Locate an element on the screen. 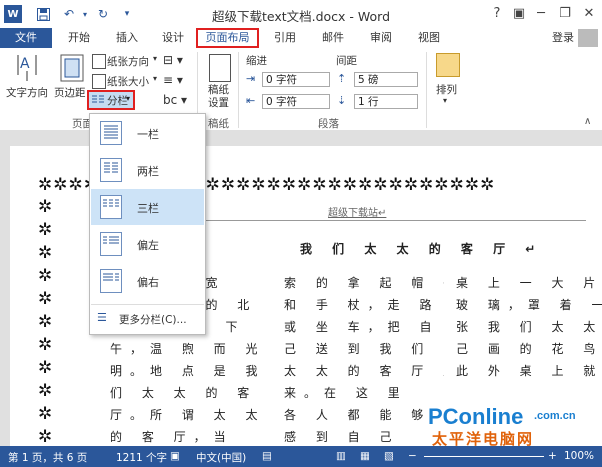 This screenshot has width=602, height=467. one-column-icon is located at coordinates (111, 133).